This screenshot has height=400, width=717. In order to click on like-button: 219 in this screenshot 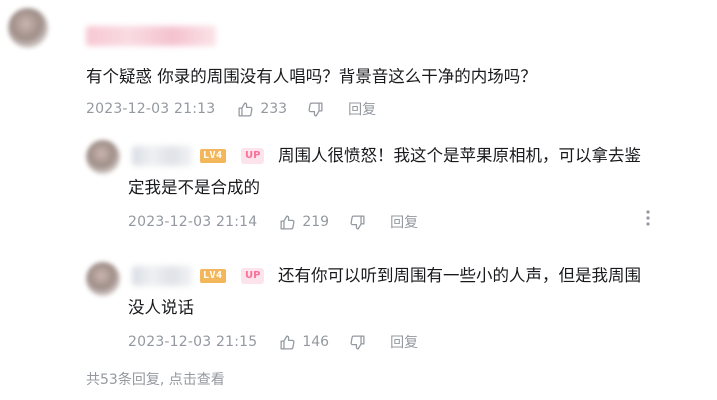, I will do `click(304, 222)`.